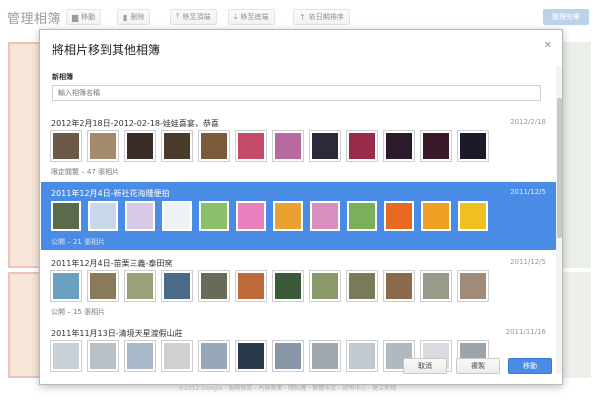 The width and height of the screenshot is (600, 408). I want to click on album-date: 2012/2/18, so click(528, 122).